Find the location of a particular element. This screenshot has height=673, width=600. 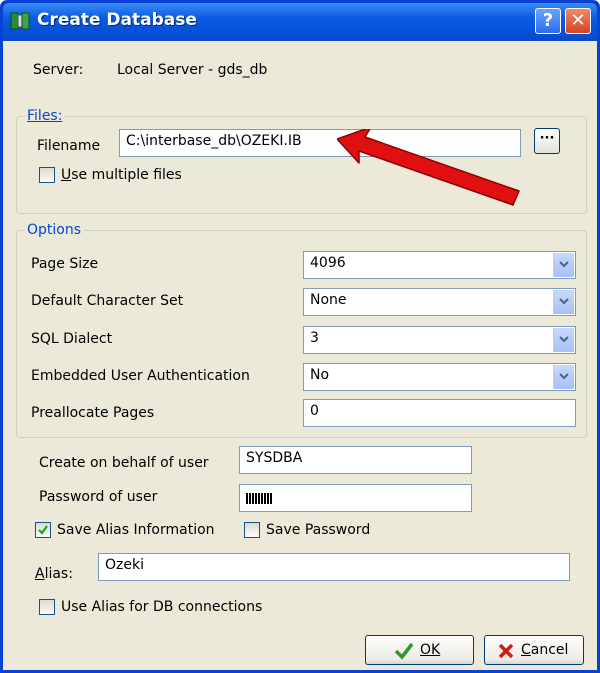

password-mask is located at coordinates (259, 498).